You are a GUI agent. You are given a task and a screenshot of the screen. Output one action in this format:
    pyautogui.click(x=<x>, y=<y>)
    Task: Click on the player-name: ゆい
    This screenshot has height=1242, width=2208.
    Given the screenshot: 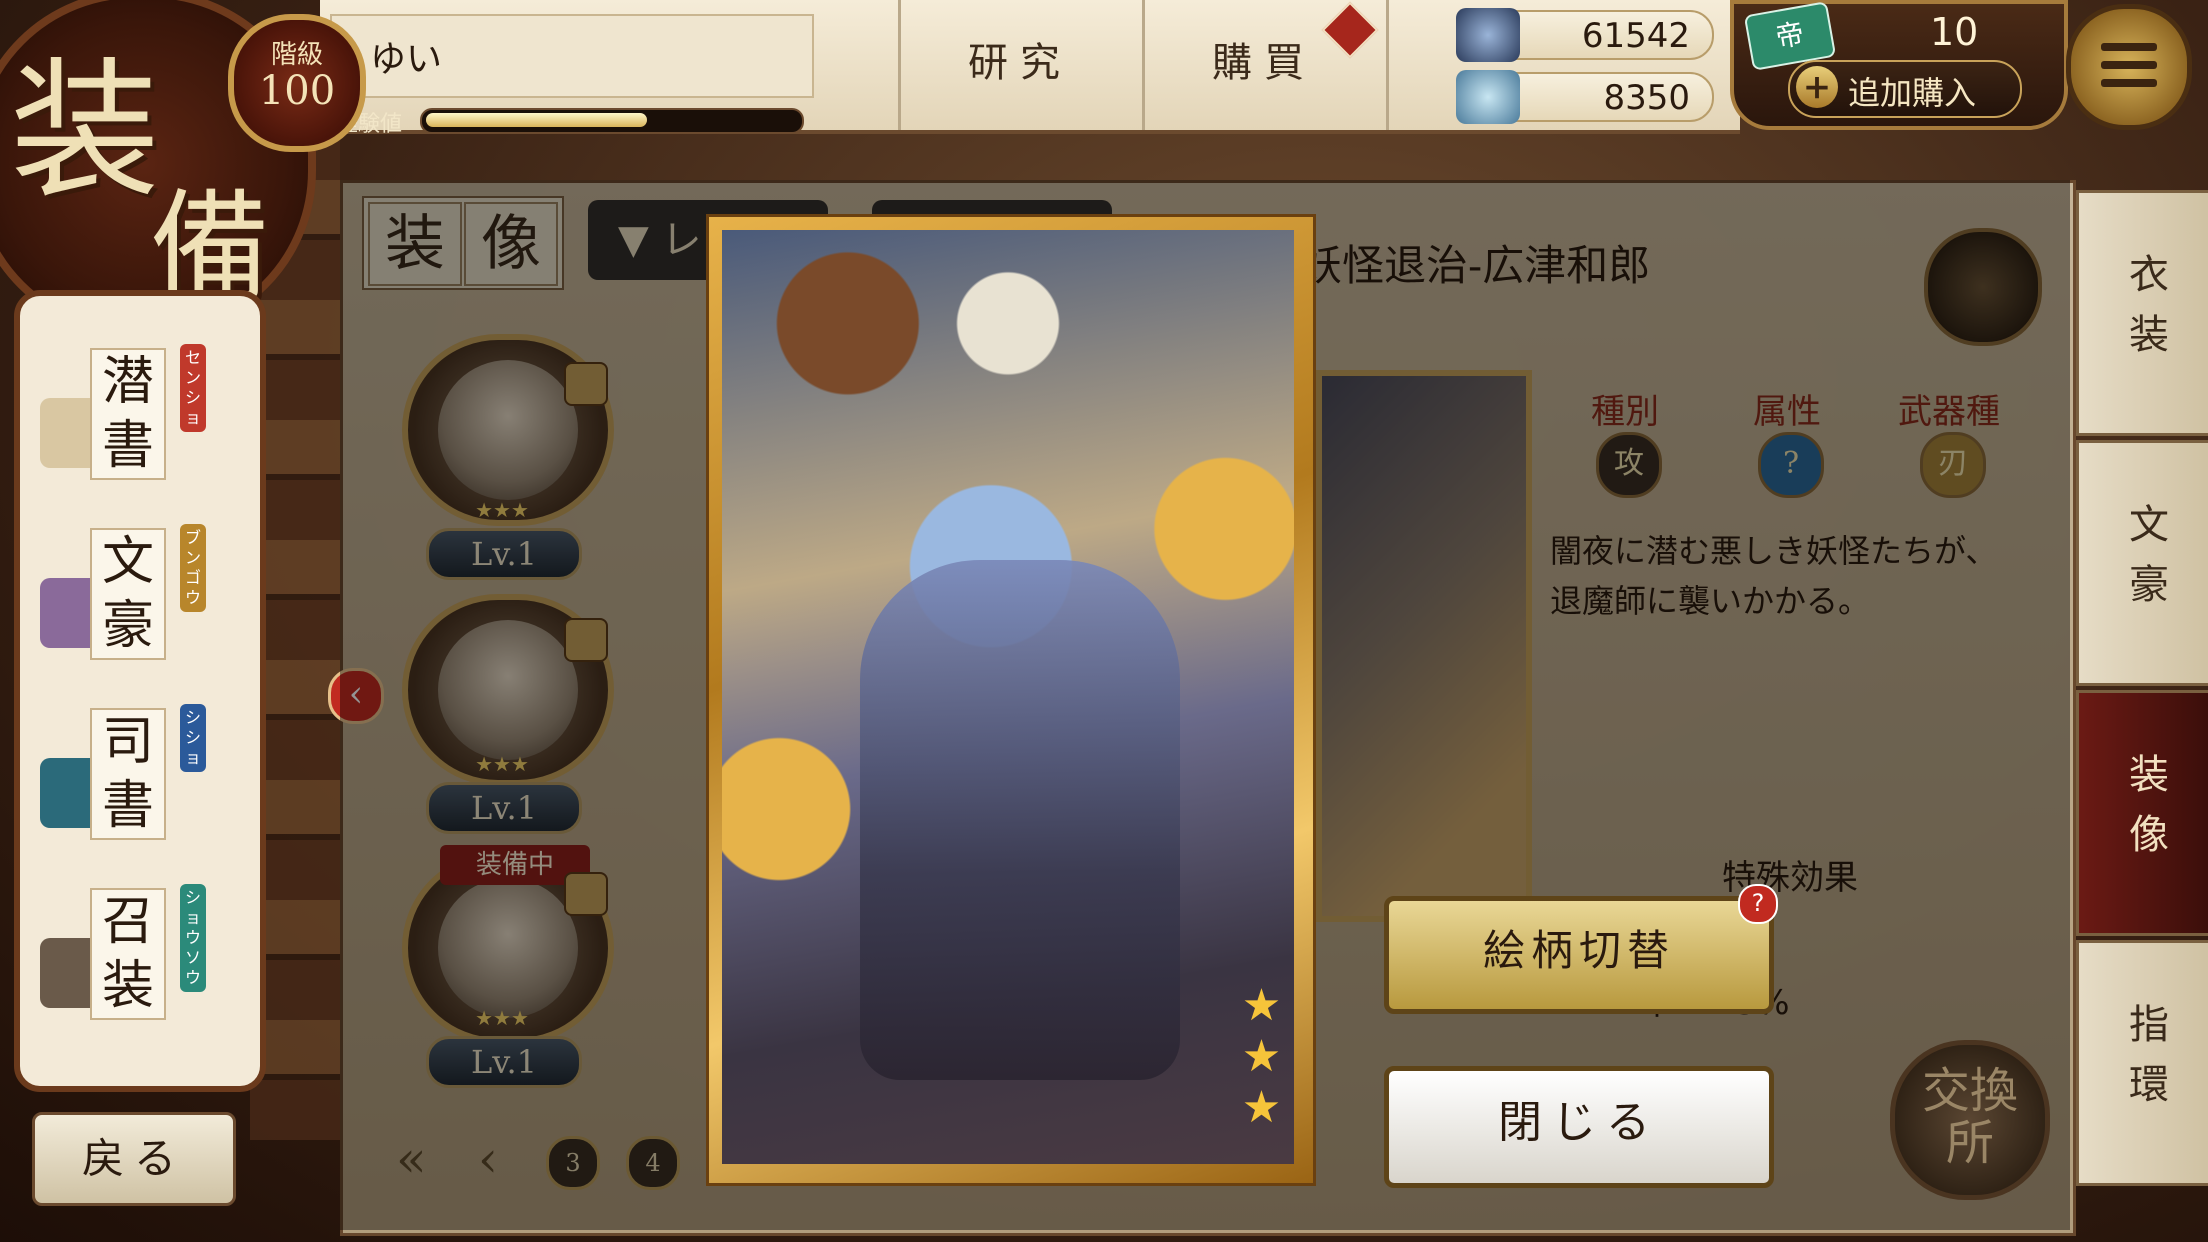 What is the action you would take?
    pyautogui.click(x=406, y=59)
    